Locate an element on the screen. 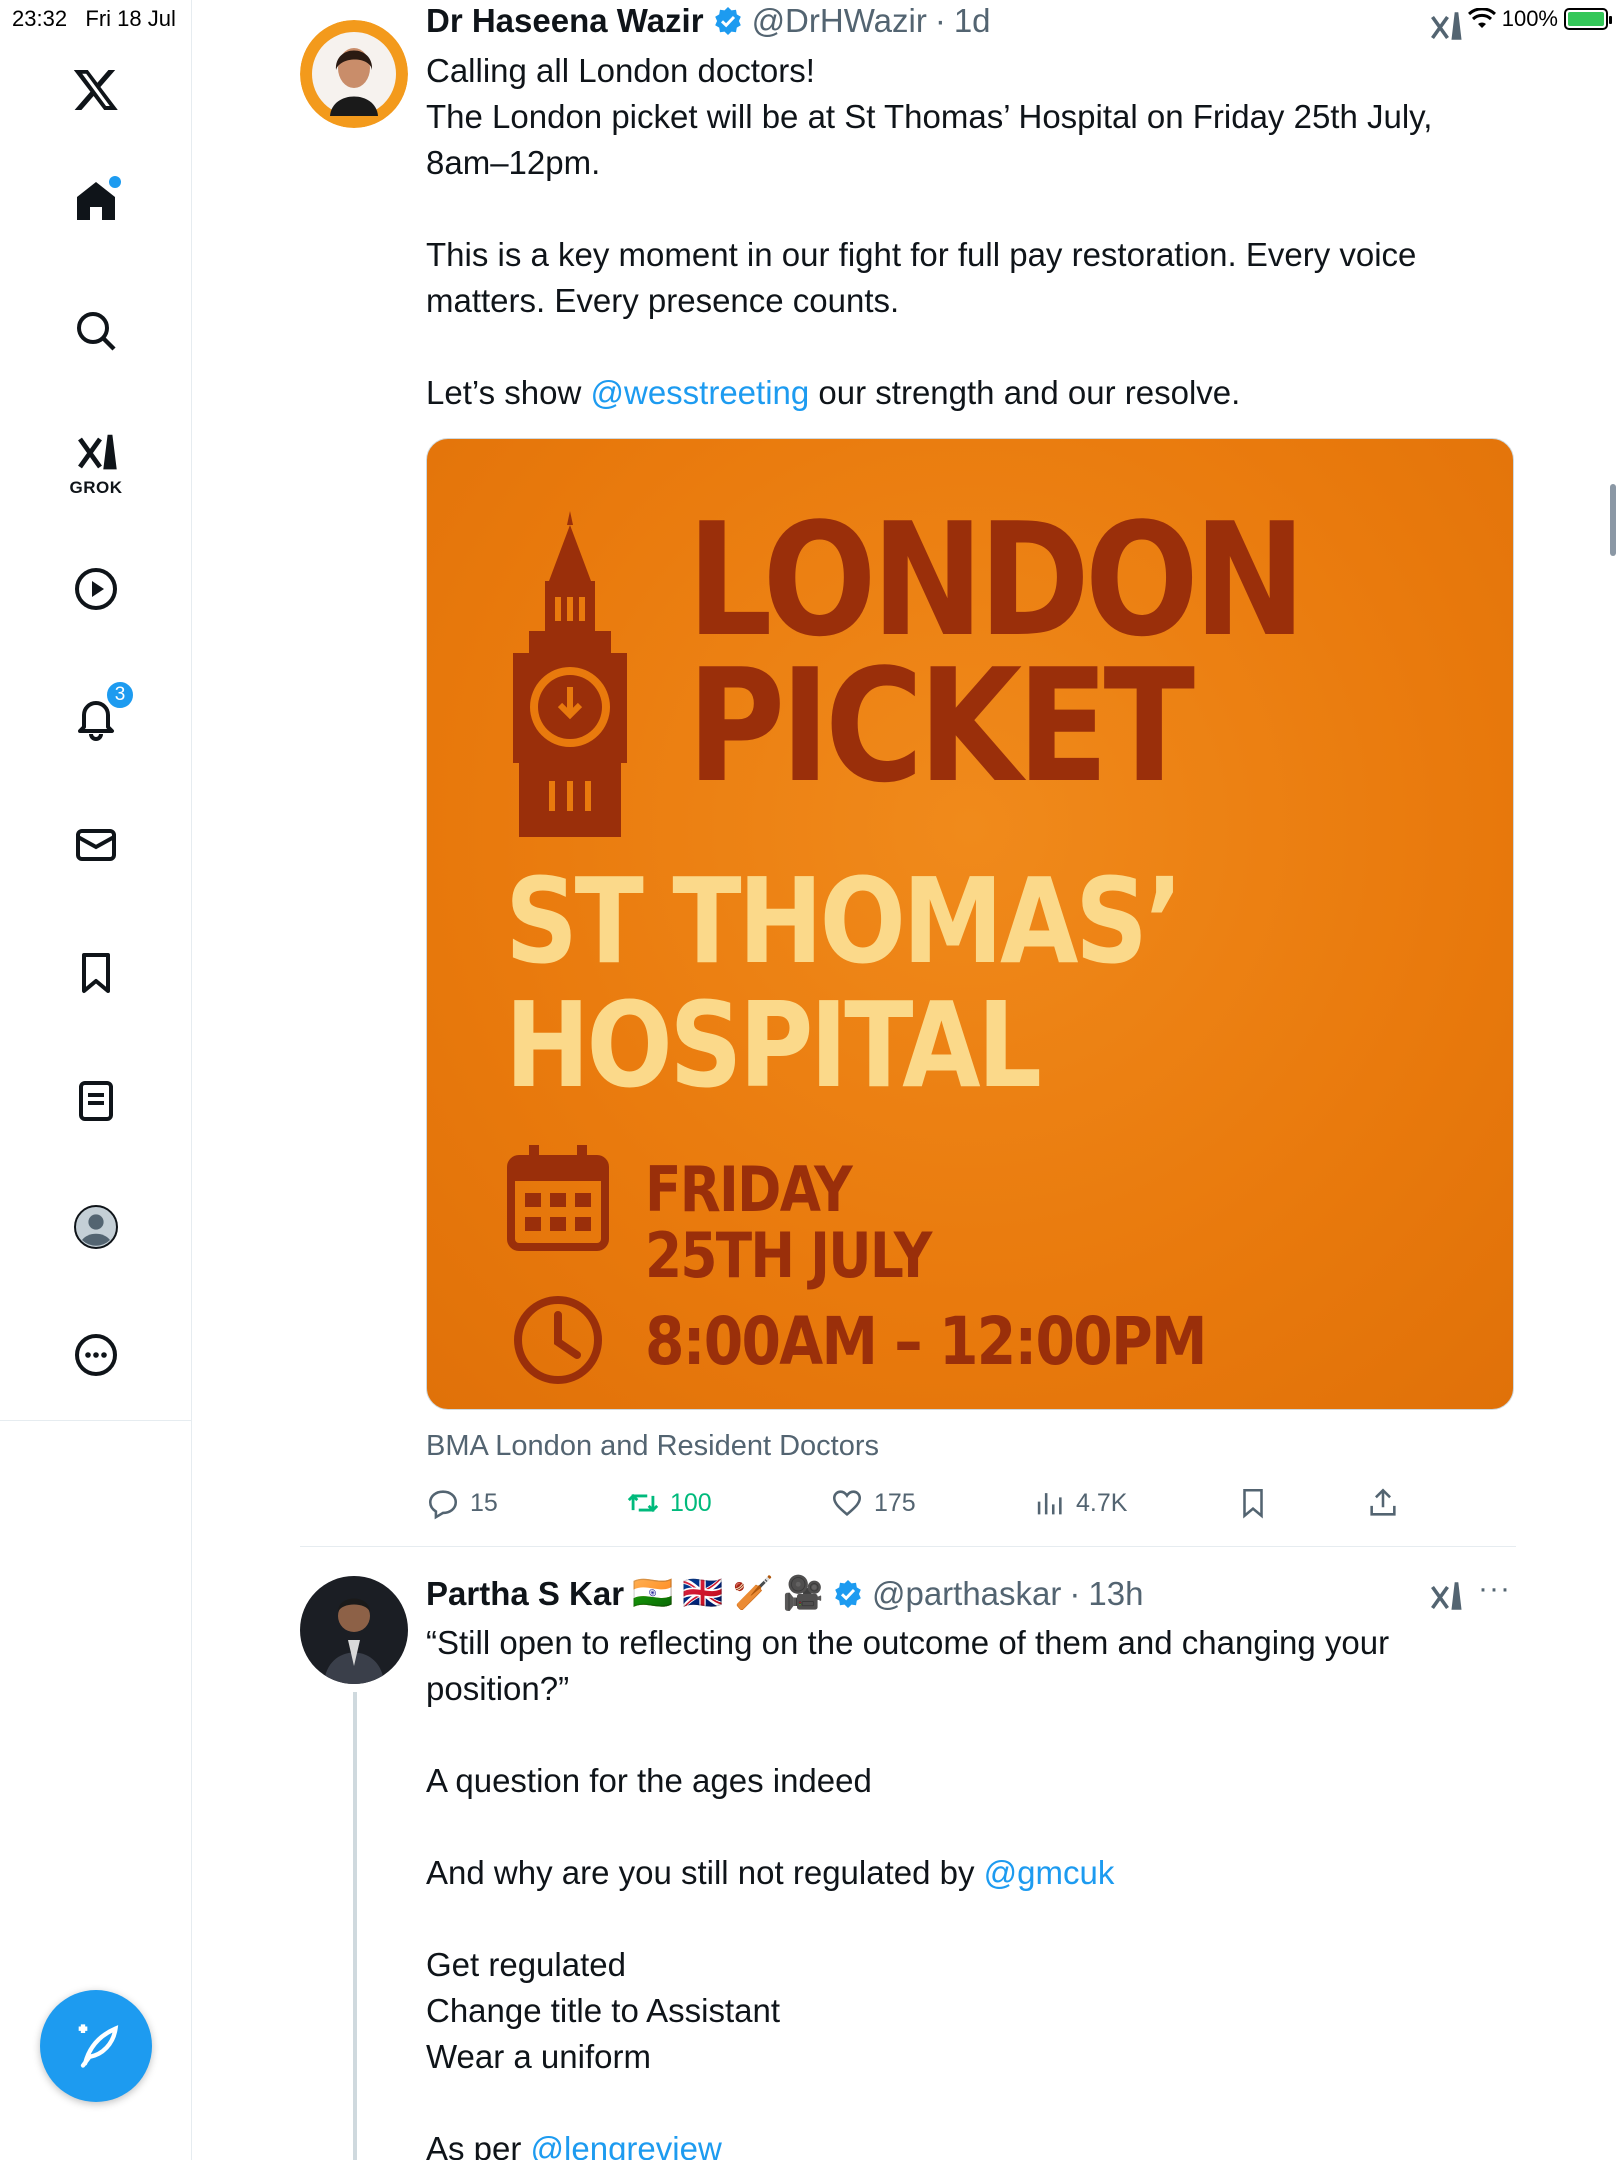  bookmark-button is located at coordinates (1253, 1503).